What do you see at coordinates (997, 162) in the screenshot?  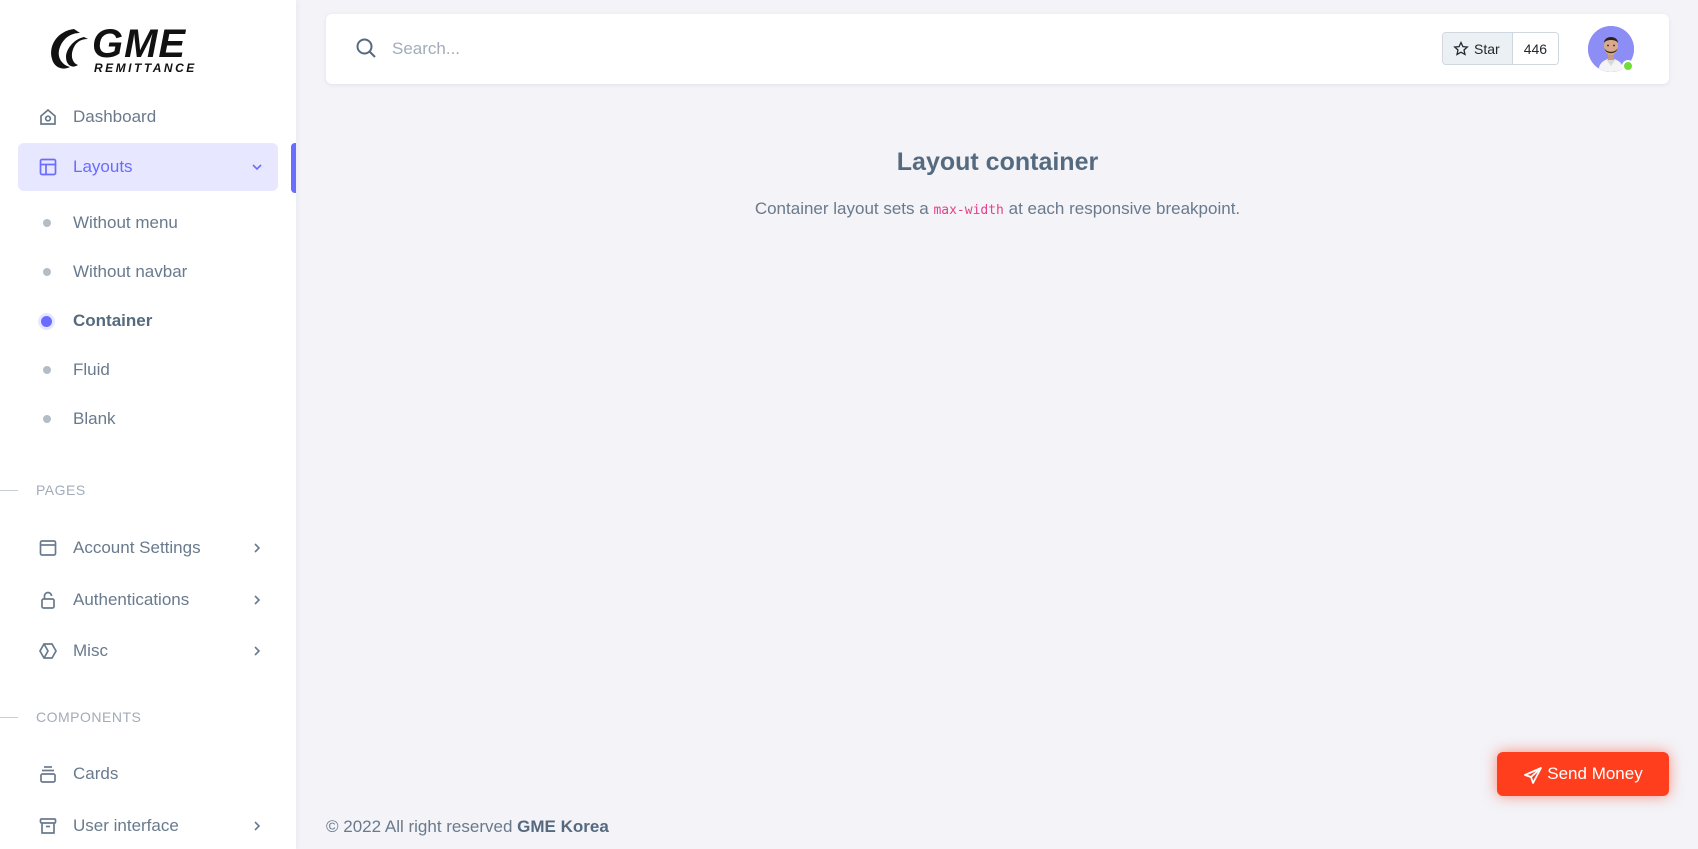 I see `page-title: Layout container` at bounding box center [997, 162].